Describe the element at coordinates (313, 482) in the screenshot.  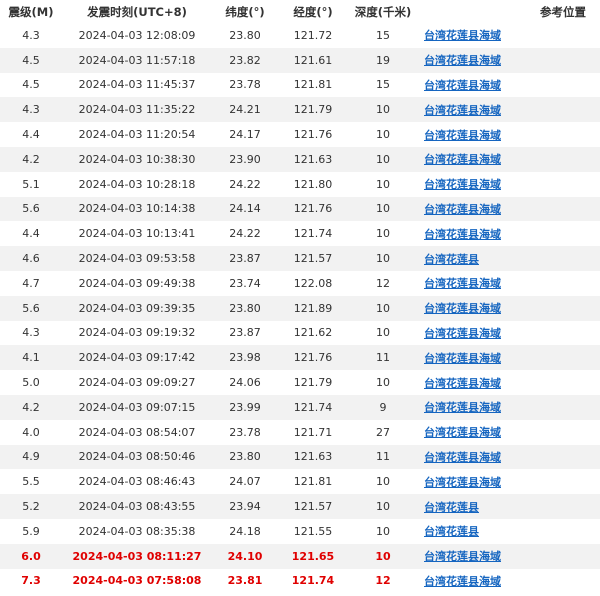
I see `cell-longitude: 121.81` at that location.